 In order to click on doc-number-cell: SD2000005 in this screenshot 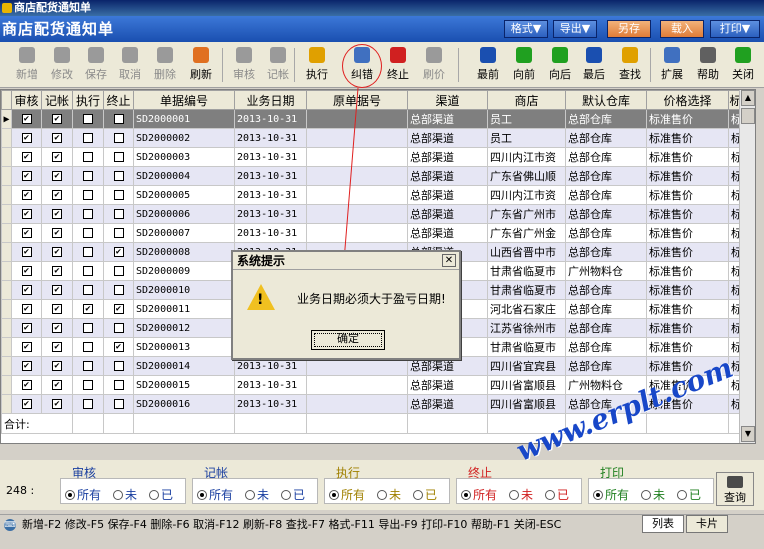, I will do `click(184, 195)`.